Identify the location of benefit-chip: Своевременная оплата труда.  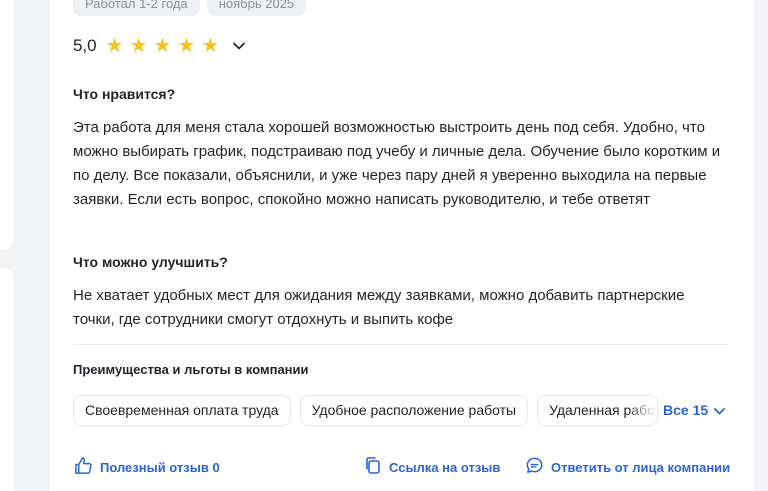
(182, 410).